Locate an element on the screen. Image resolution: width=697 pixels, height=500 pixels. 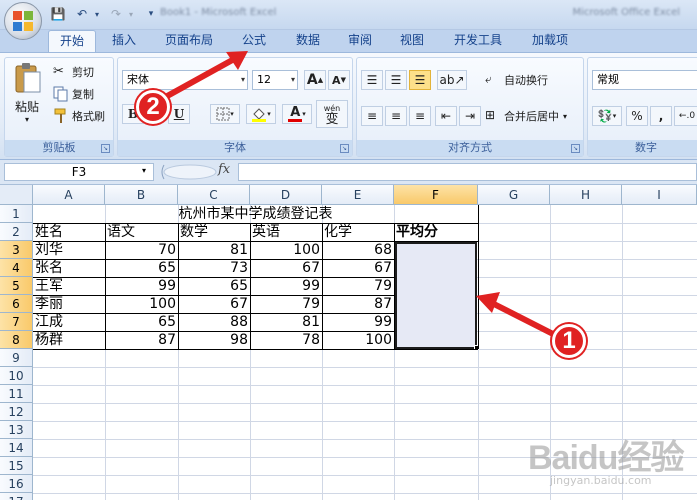
align-bottom-button: ☰ is located at coordinates (420, 80).